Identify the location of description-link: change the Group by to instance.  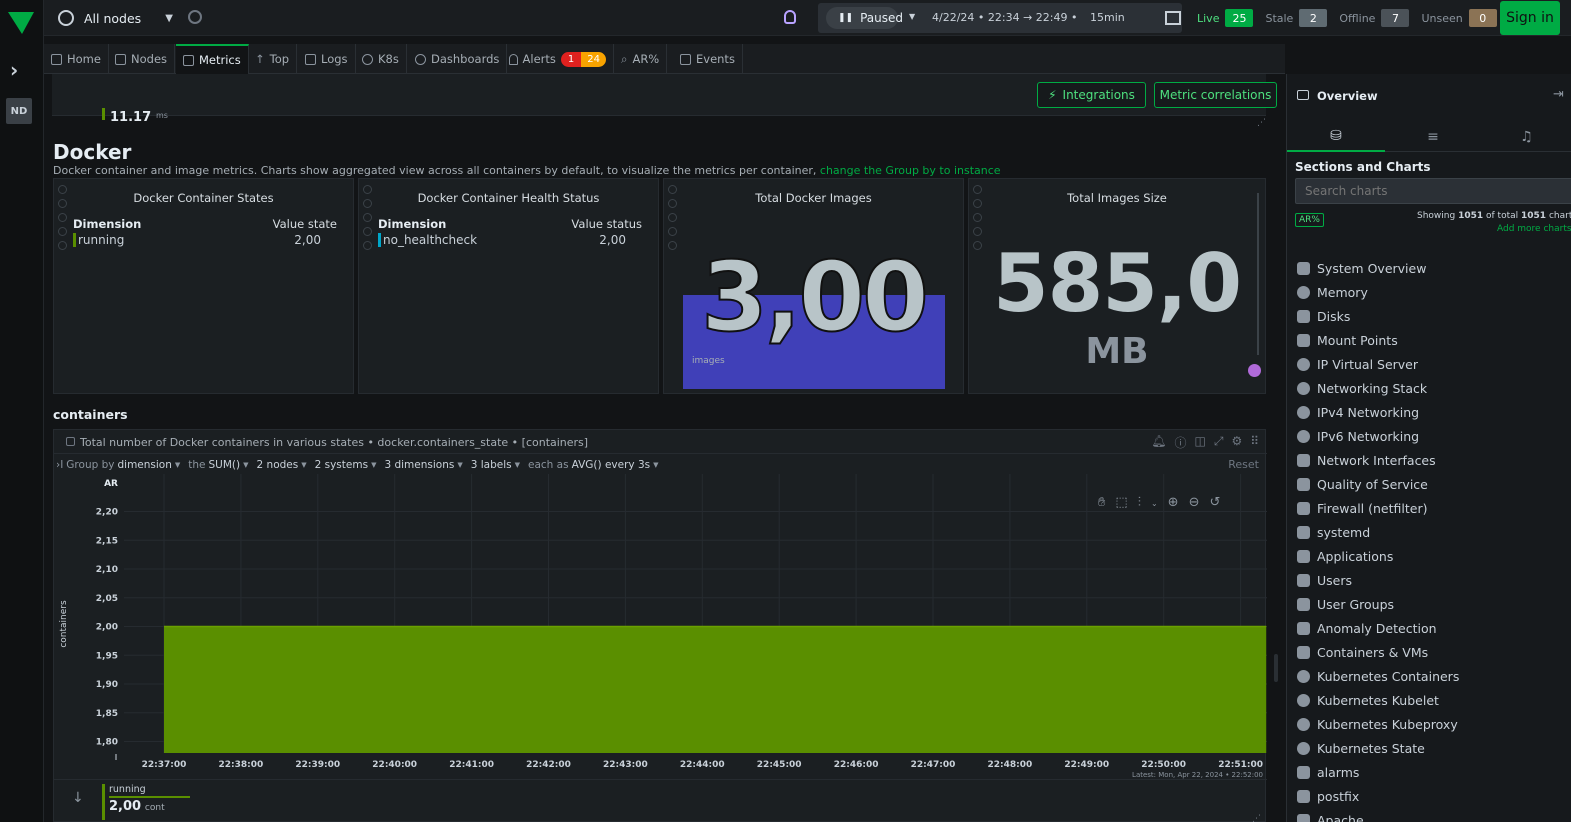
(910, 170).